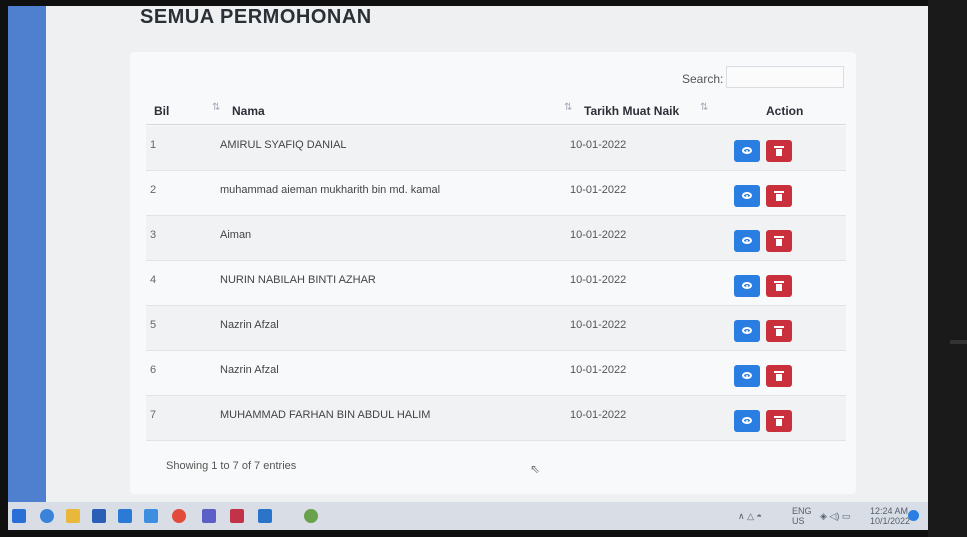  Describe the element at coordinates (125, 516) in the screenshot. I see `store-icon` at that location.